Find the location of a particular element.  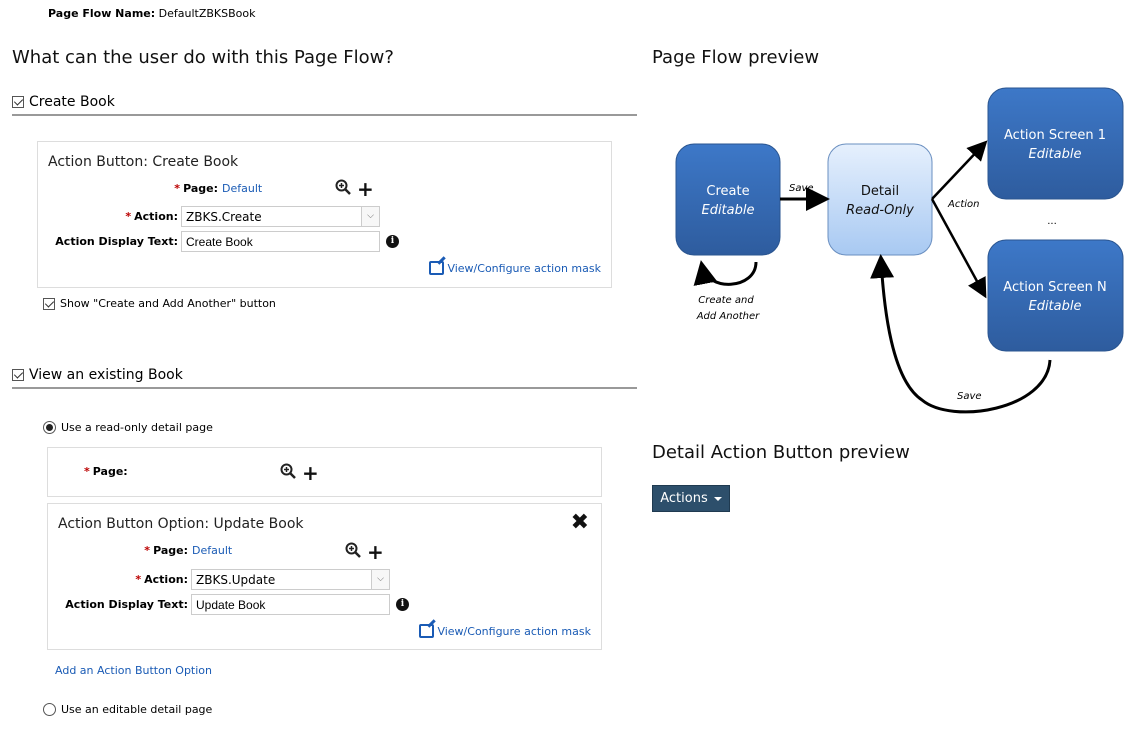

caret-down-icon is located at coordinates (717, 498).